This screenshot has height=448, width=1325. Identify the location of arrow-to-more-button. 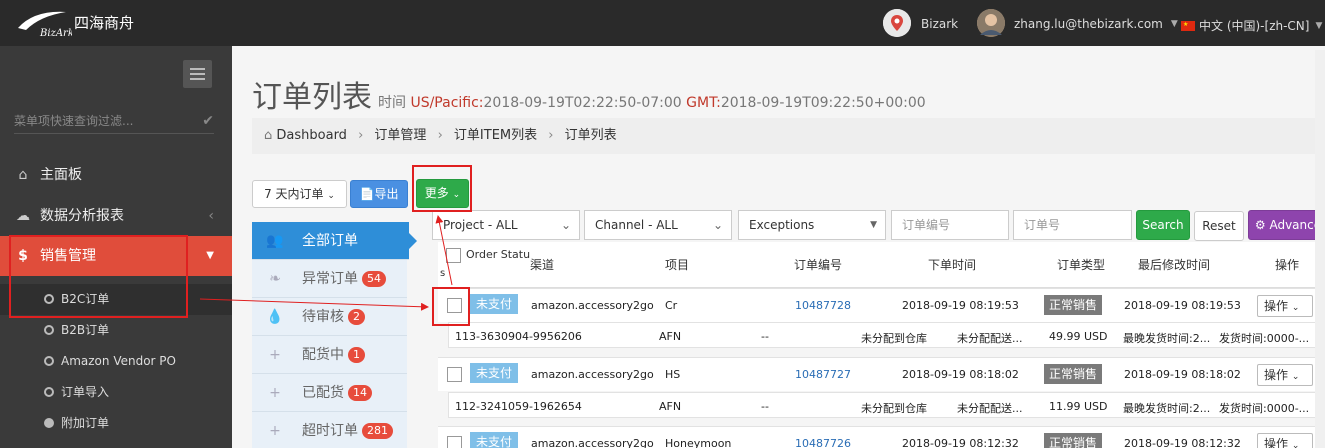
(444, 250).